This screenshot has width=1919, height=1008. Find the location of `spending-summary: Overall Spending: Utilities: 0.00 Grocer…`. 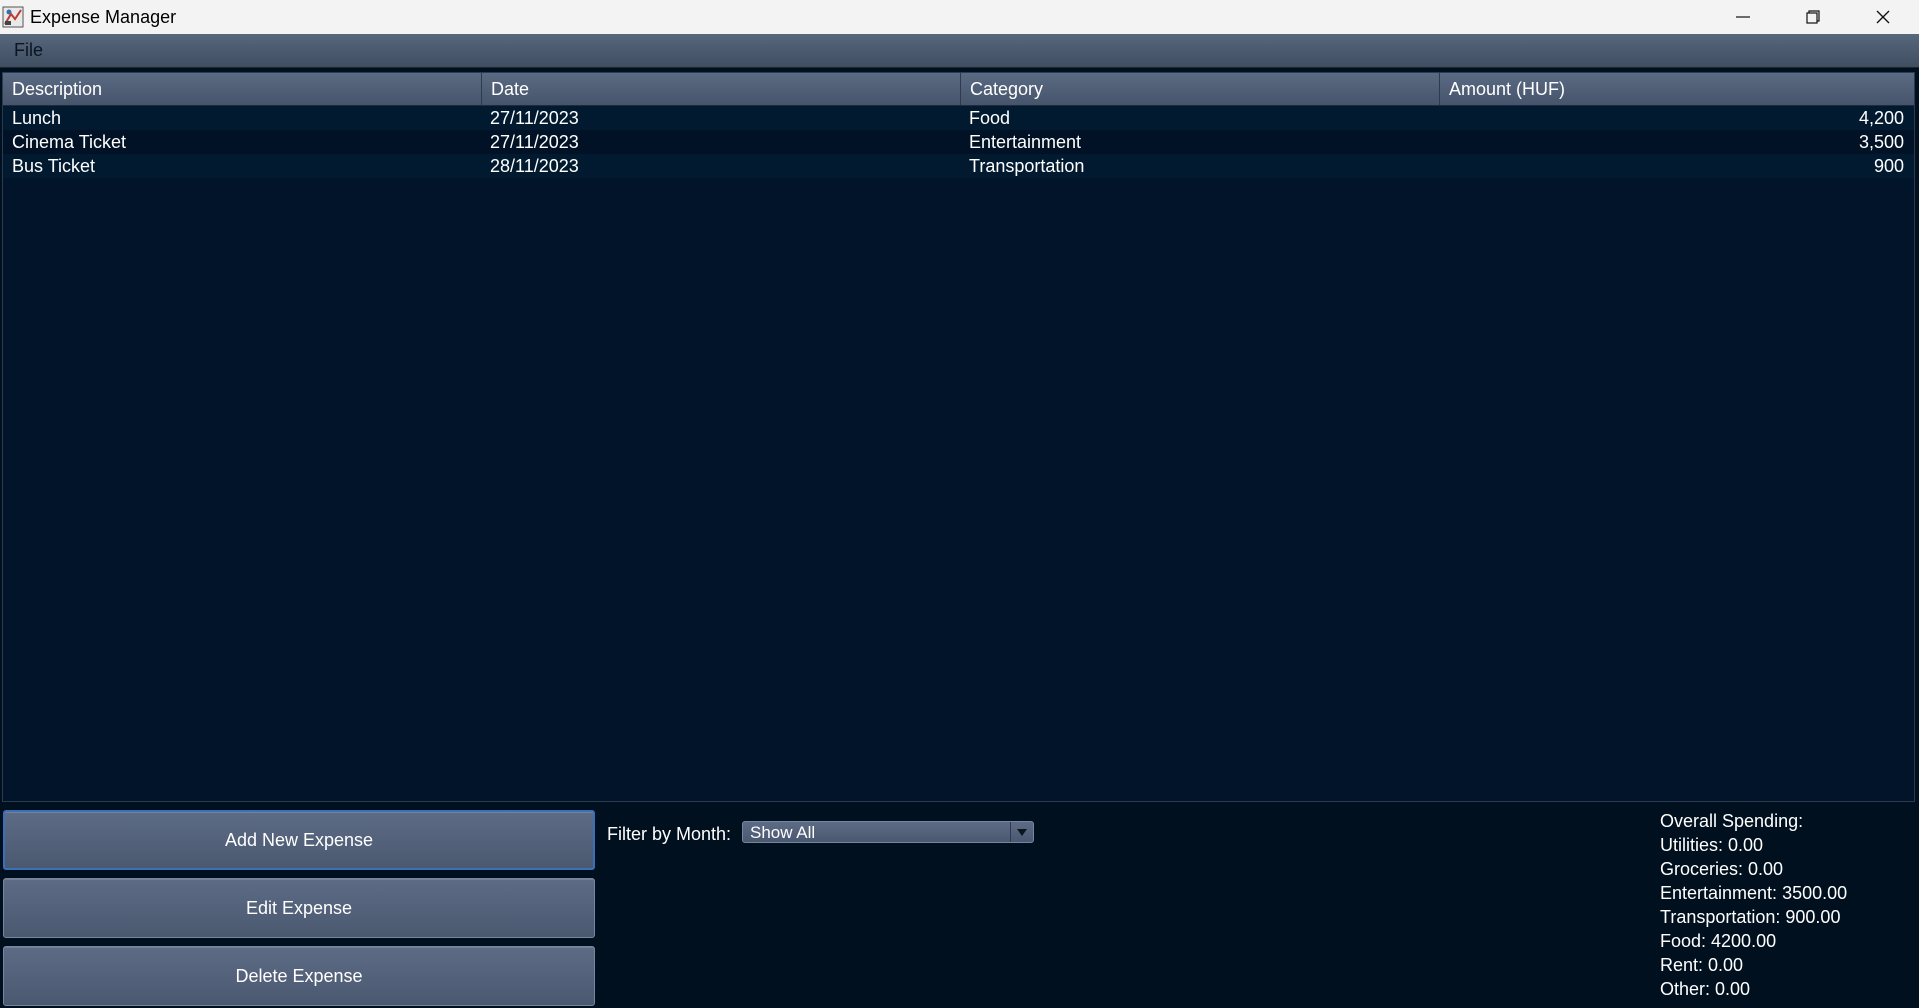

spending-summary: Overall Spending: Utilities: 0.00 Grocer… is located at coordinates (1753, 905).